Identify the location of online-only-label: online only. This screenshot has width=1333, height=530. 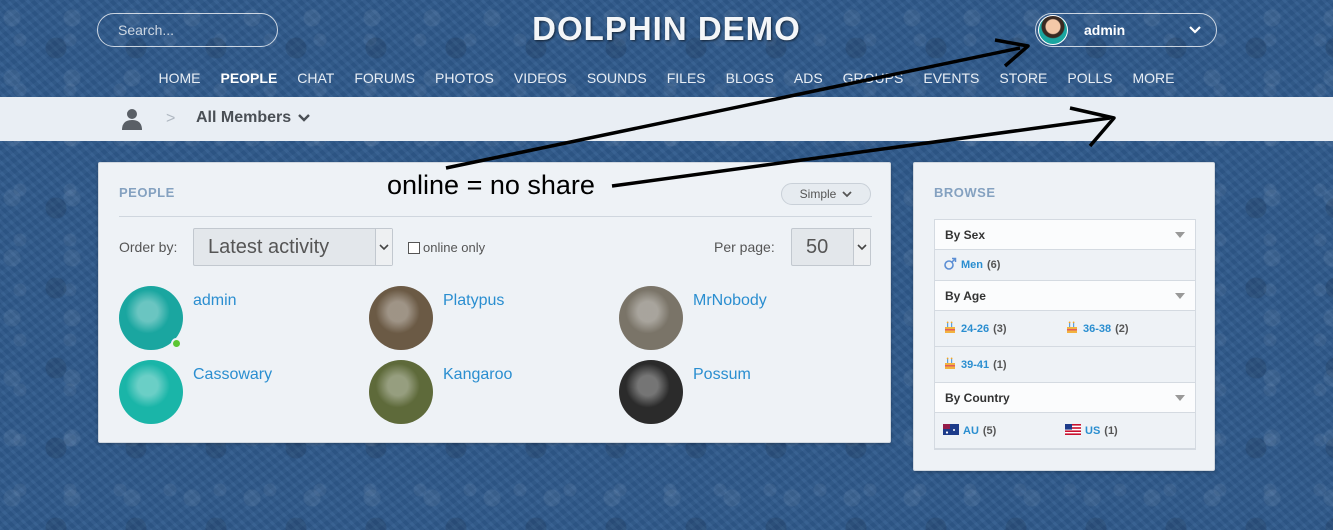
(454, 247).